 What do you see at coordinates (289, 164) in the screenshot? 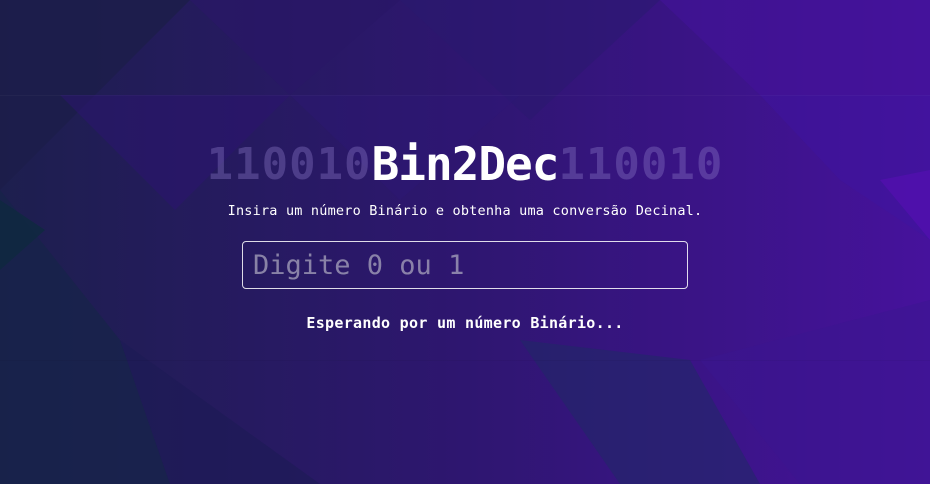
I see `binary-decoration-left: 110010` at bounding box center [289, 164].